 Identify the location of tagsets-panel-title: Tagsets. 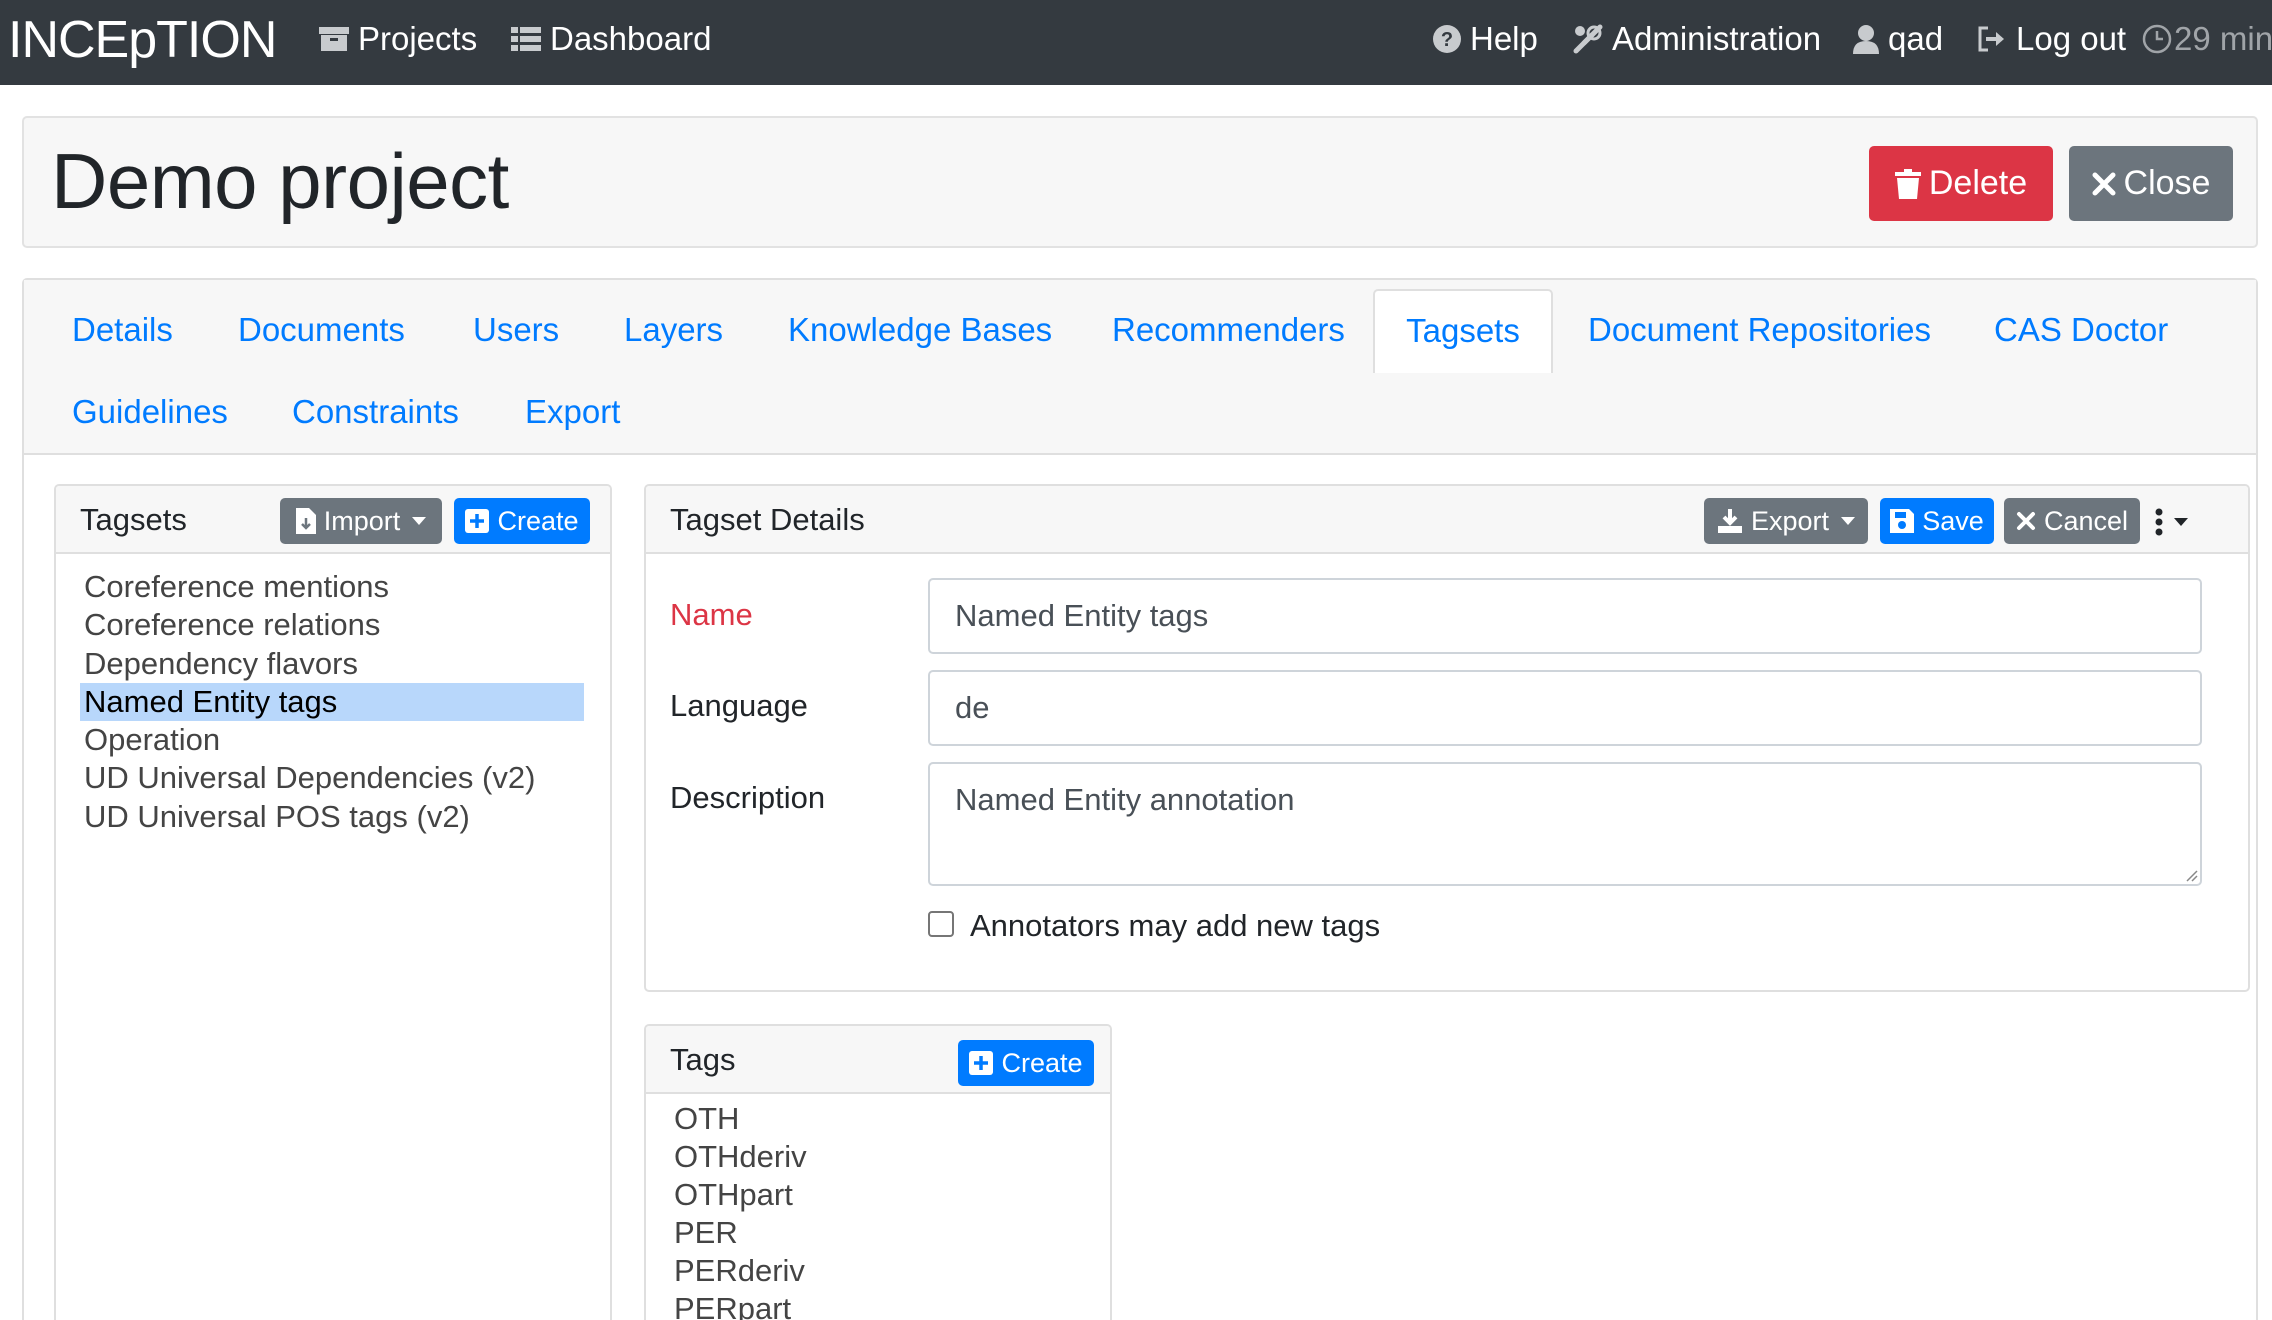
(133, 519).